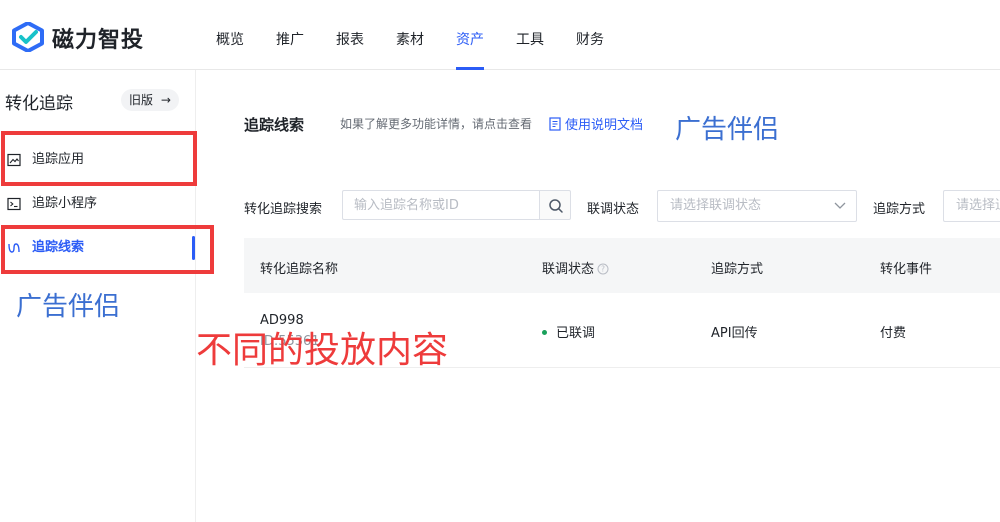 The image size is (1000, 522). I want to click on column-header-event: 转化事件, so click(906, 269).